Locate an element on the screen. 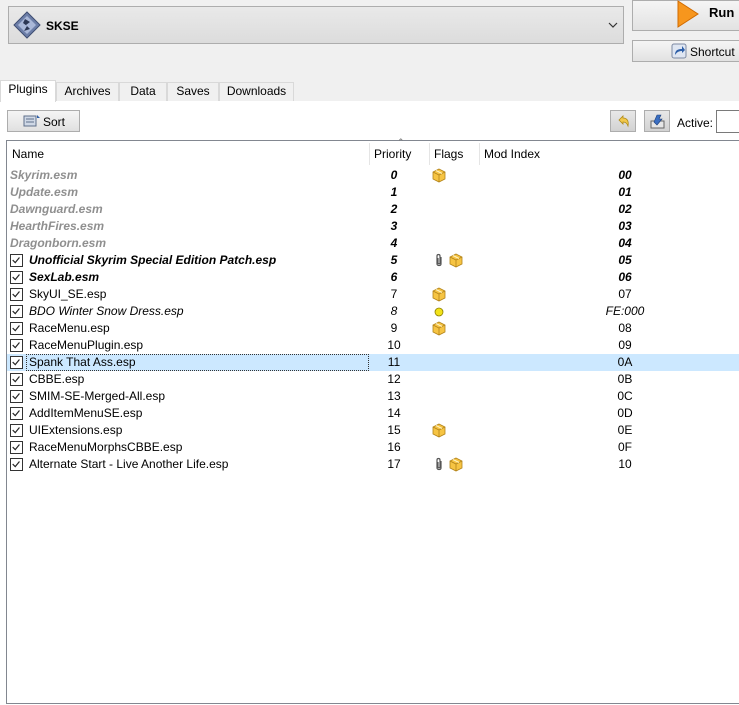 This screenshot has height=705, width=739. plugin-priority: 2 is located at coordinates (394, 209).